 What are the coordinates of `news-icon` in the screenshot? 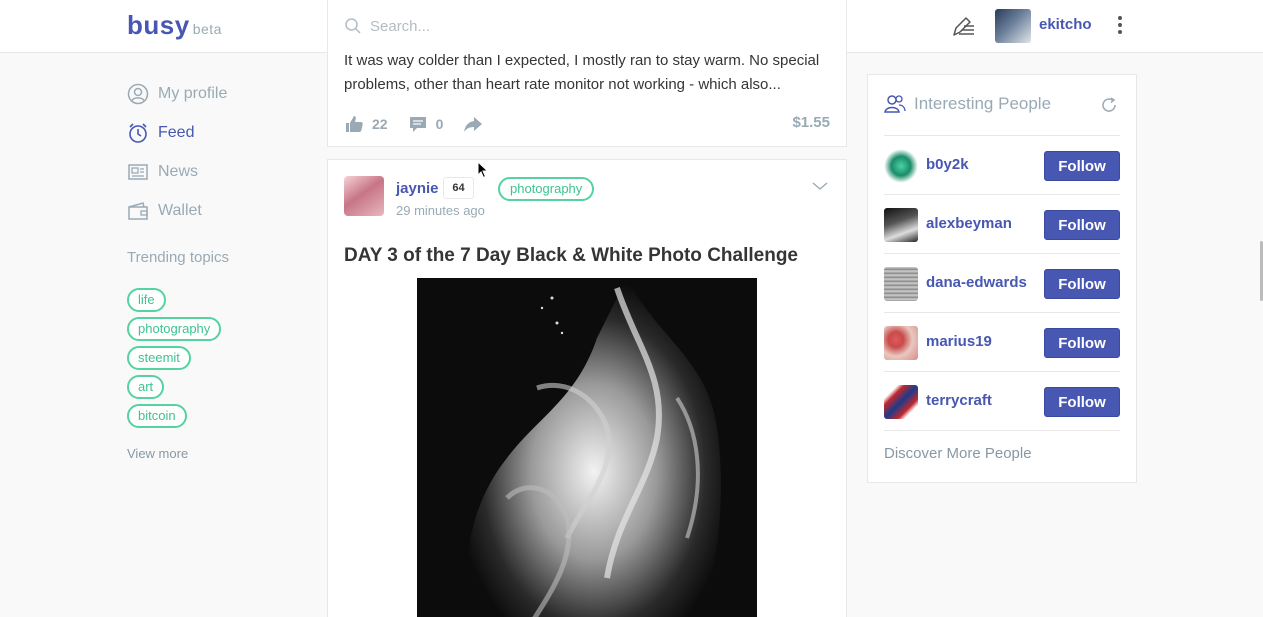 It's located at (138, 172).